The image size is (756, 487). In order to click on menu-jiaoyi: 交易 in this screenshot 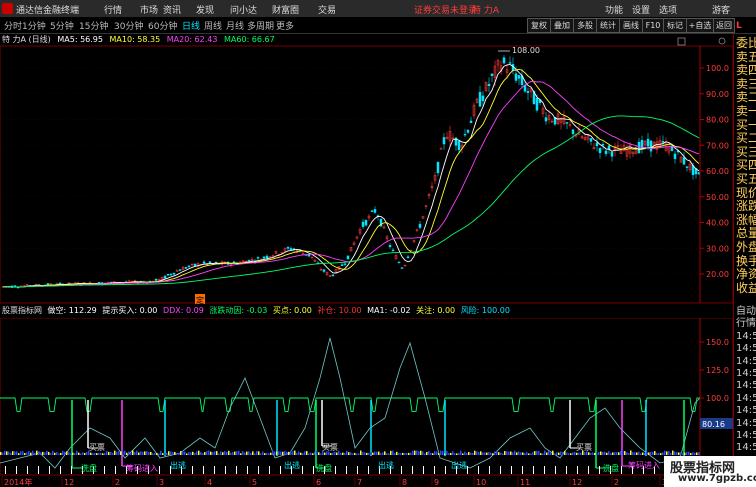, I will do `click(327, 9)`.